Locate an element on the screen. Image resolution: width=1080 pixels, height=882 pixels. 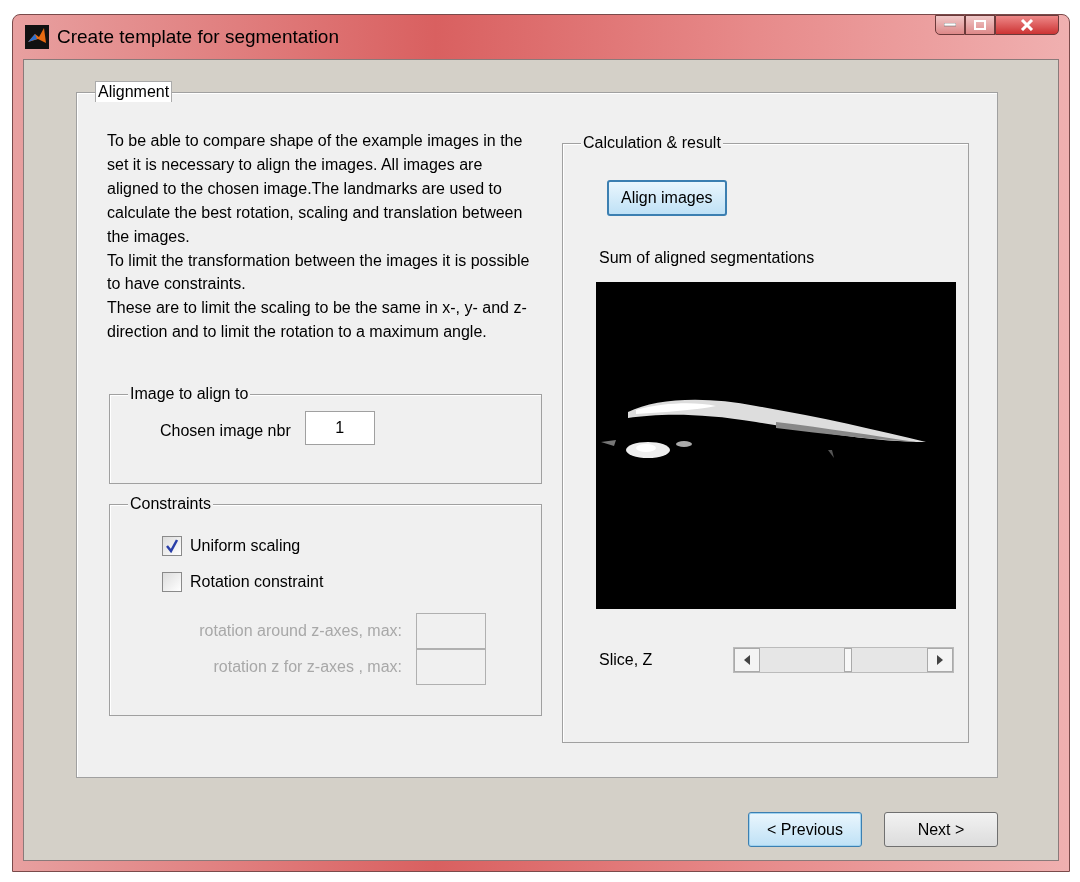
scroll-right-icon is located at coordinates (940, 660).